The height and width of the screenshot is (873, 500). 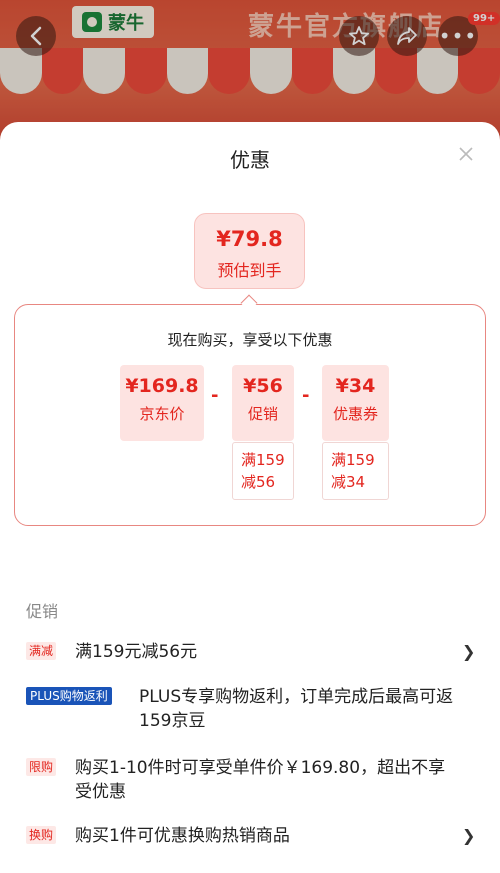 What do you see at coordinates (182, 836) in the screenshot?
I see `promotion-text: 购买1件可优惠换购热销商品` at bounding box center [182, 836].